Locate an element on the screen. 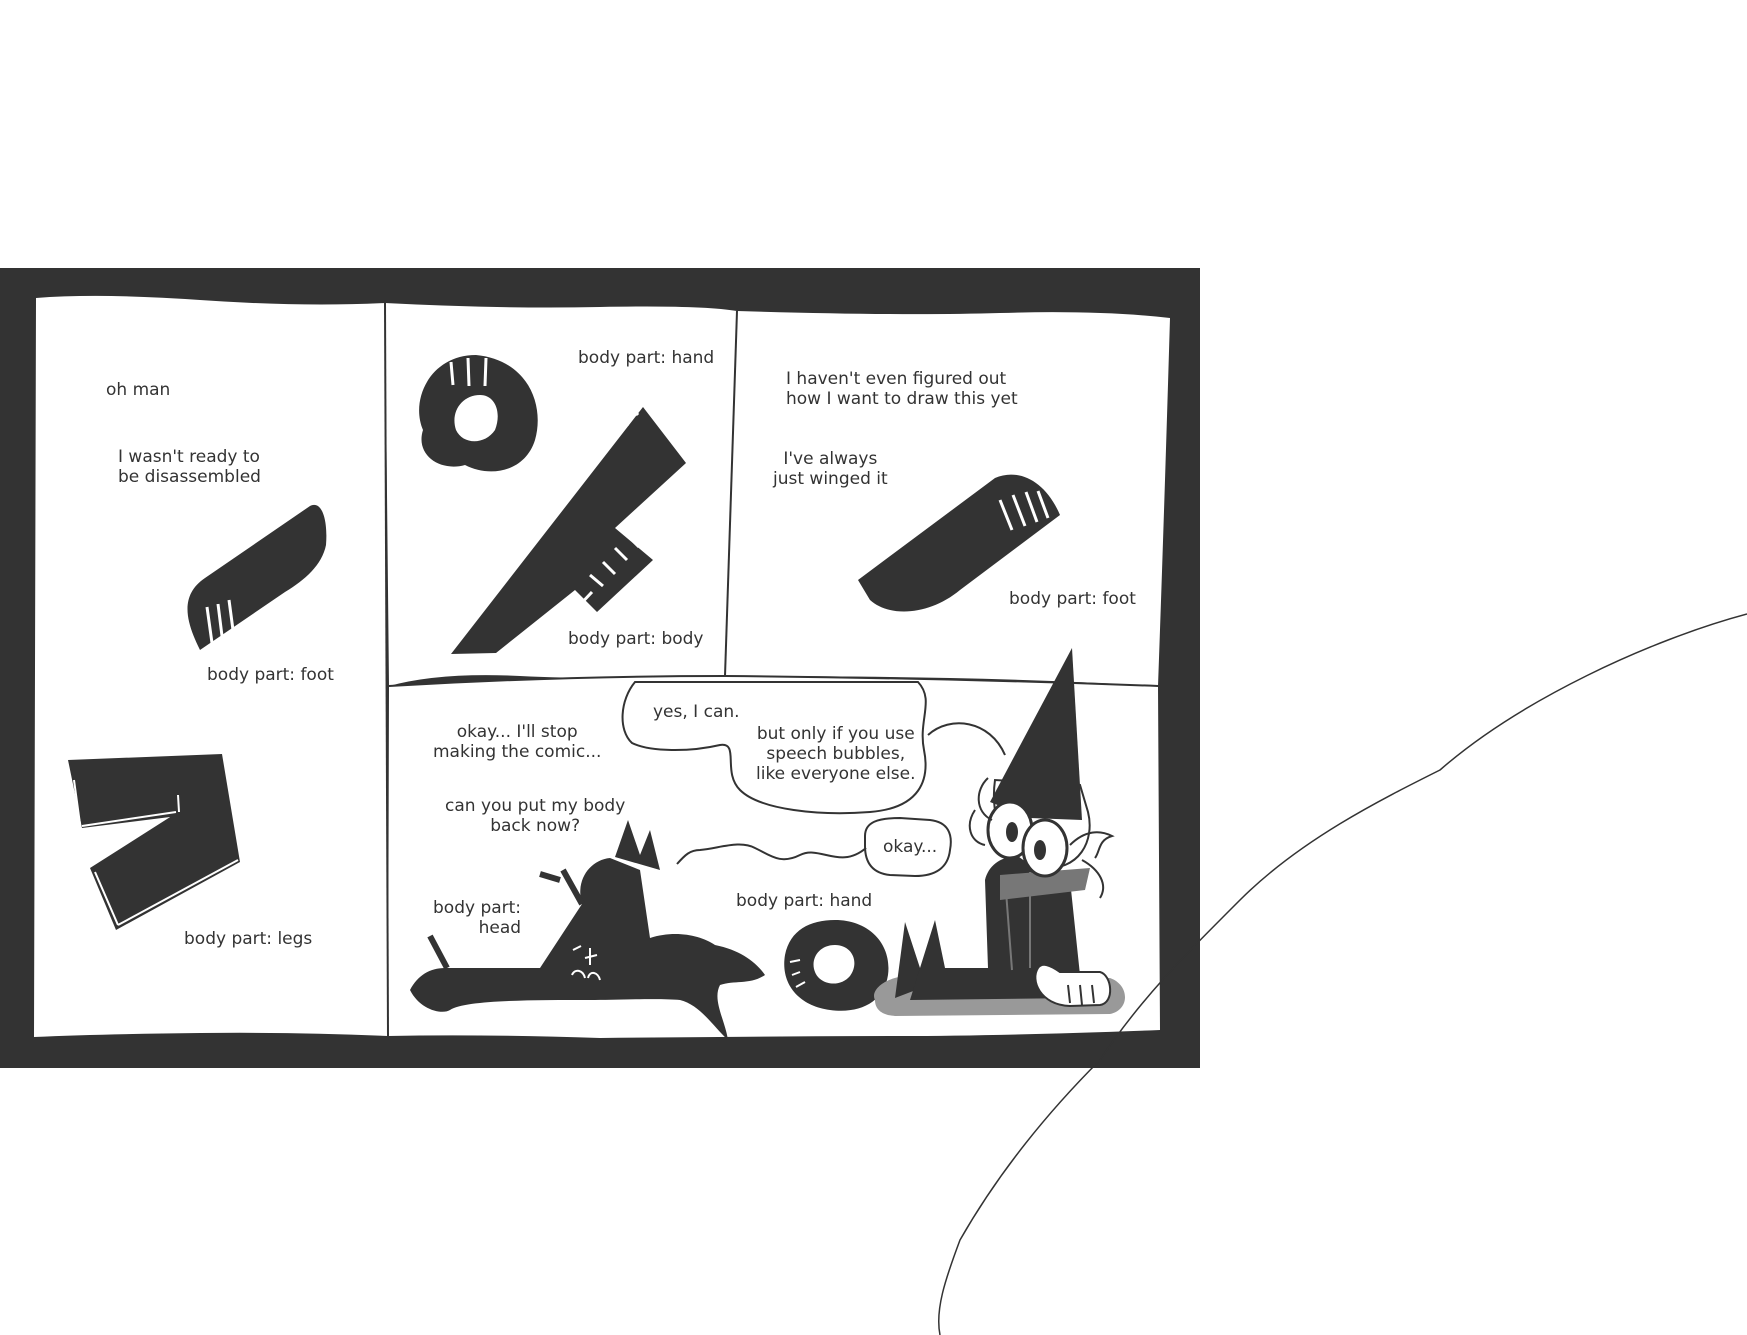  panel-4-hand-label: body part: hand is located at coordinates (804, 901).